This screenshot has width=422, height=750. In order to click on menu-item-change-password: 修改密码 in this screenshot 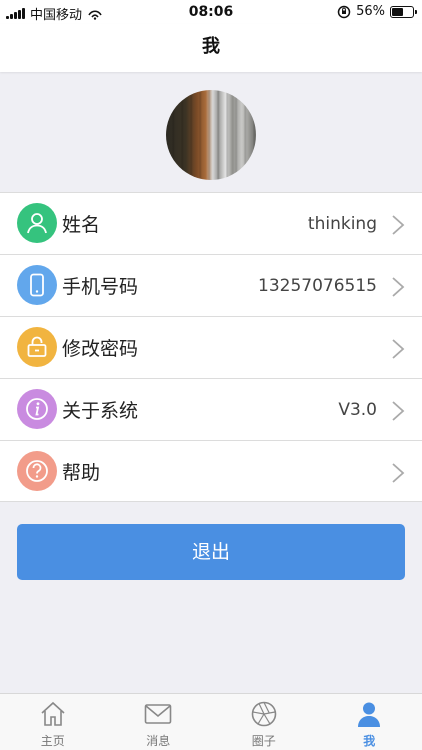, I will do `click(211, 347)`.